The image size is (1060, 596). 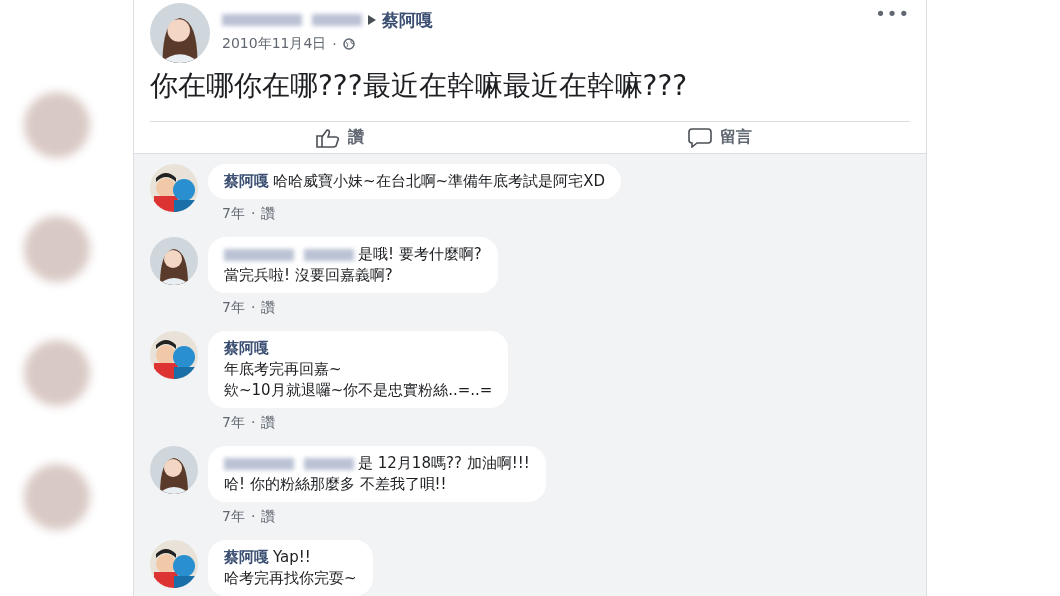 I want to click on post-author: 蔡阿嘎, so click(x=407, y=20).